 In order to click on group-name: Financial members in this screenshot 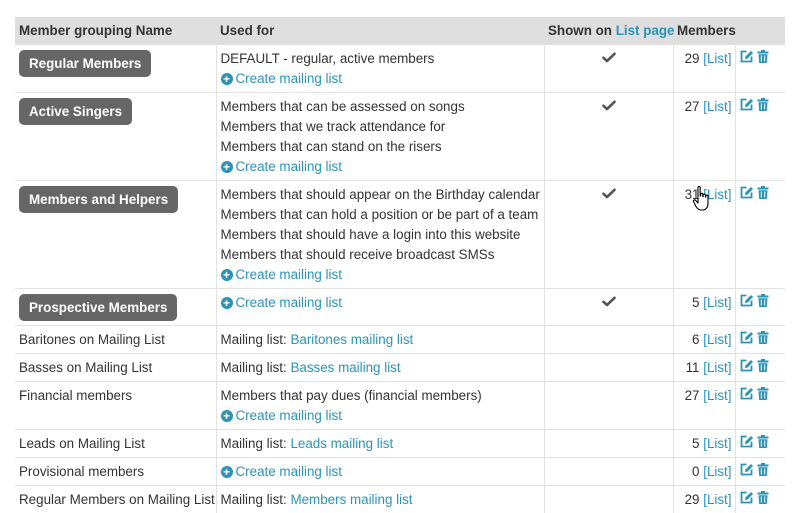, I will do `click(75, 395)`.